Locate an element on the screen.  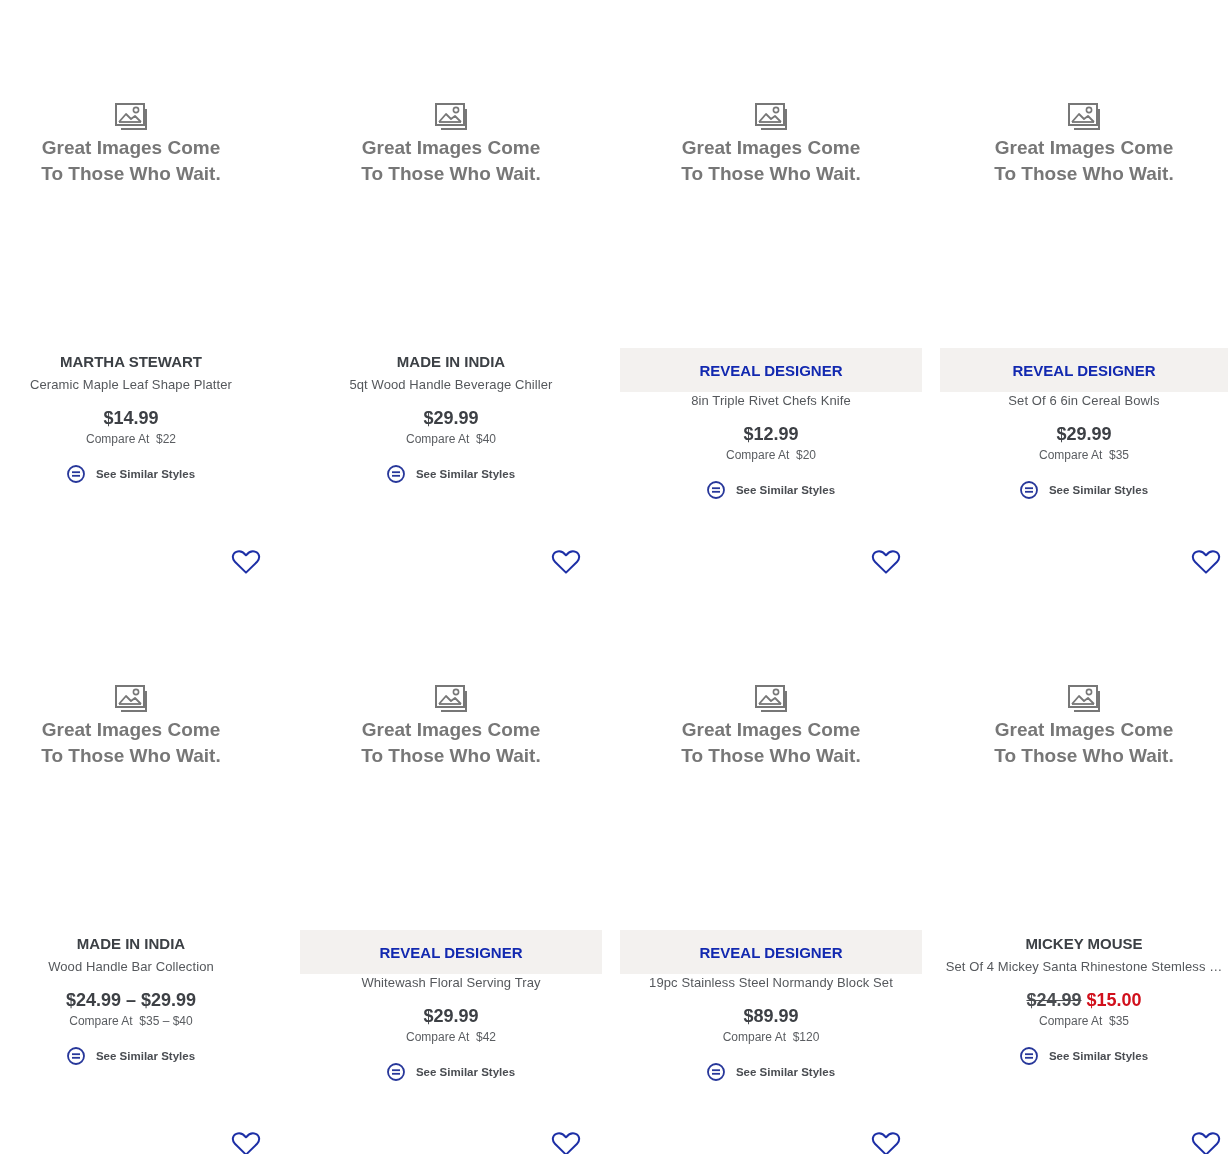
product-title: Ceramic Maple Leaf Shape Platter is located at coordinates (131, 385).